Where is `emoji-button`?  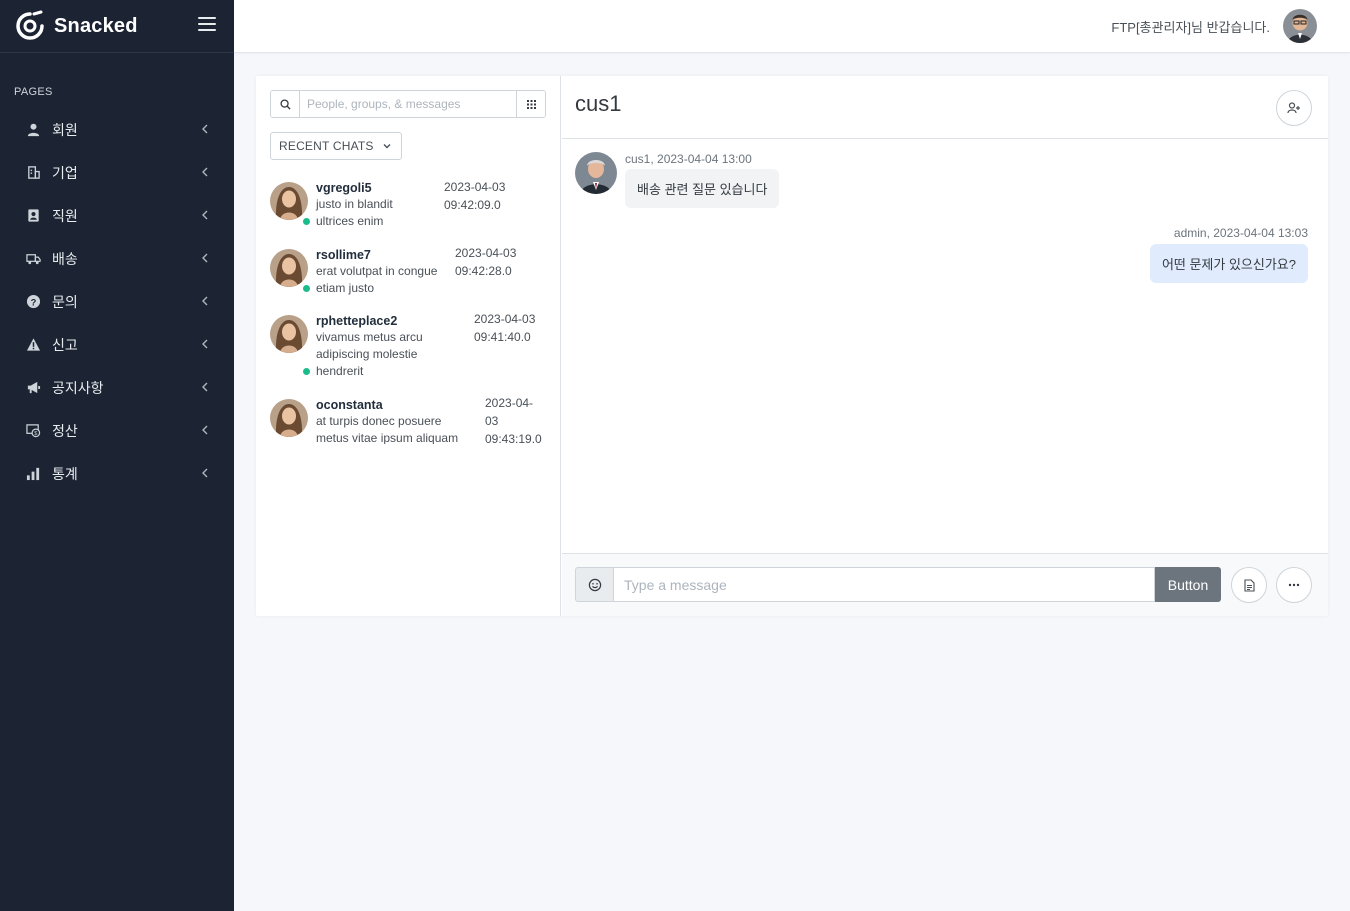 emoji-button is located at coordinates (594, 584).